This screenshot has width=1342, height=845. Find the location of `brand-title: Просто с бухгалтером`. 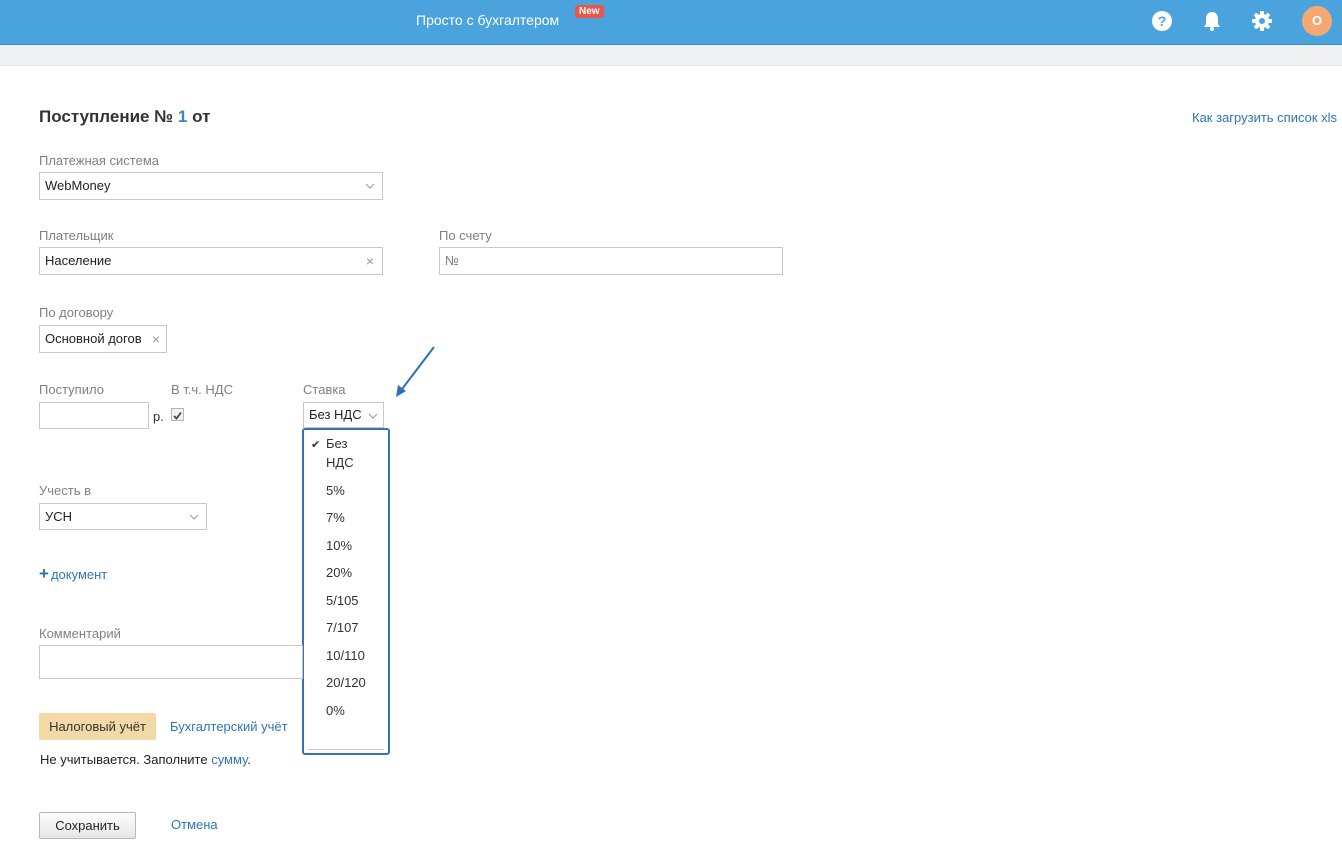

brand-title: Просто с бухгалтером is located at coordinates (487, 20).